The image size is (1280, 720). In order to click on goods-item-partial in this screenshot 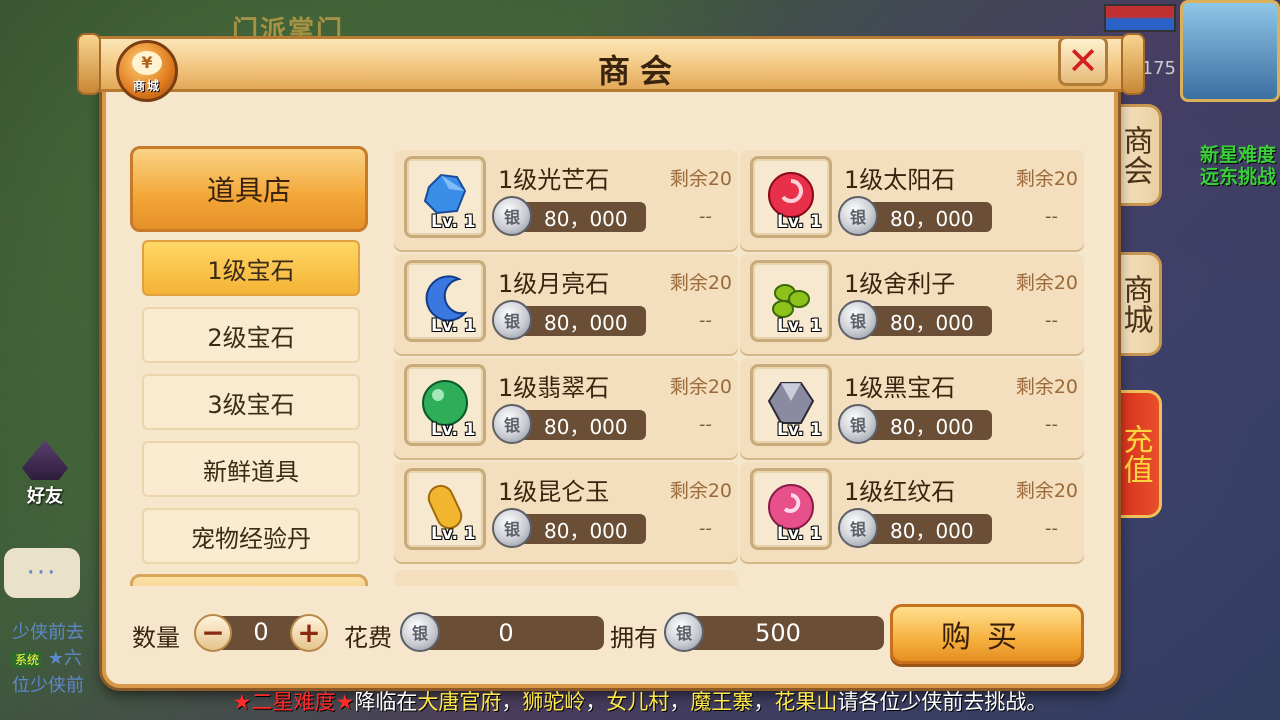, I will do `click(566, 578)`.